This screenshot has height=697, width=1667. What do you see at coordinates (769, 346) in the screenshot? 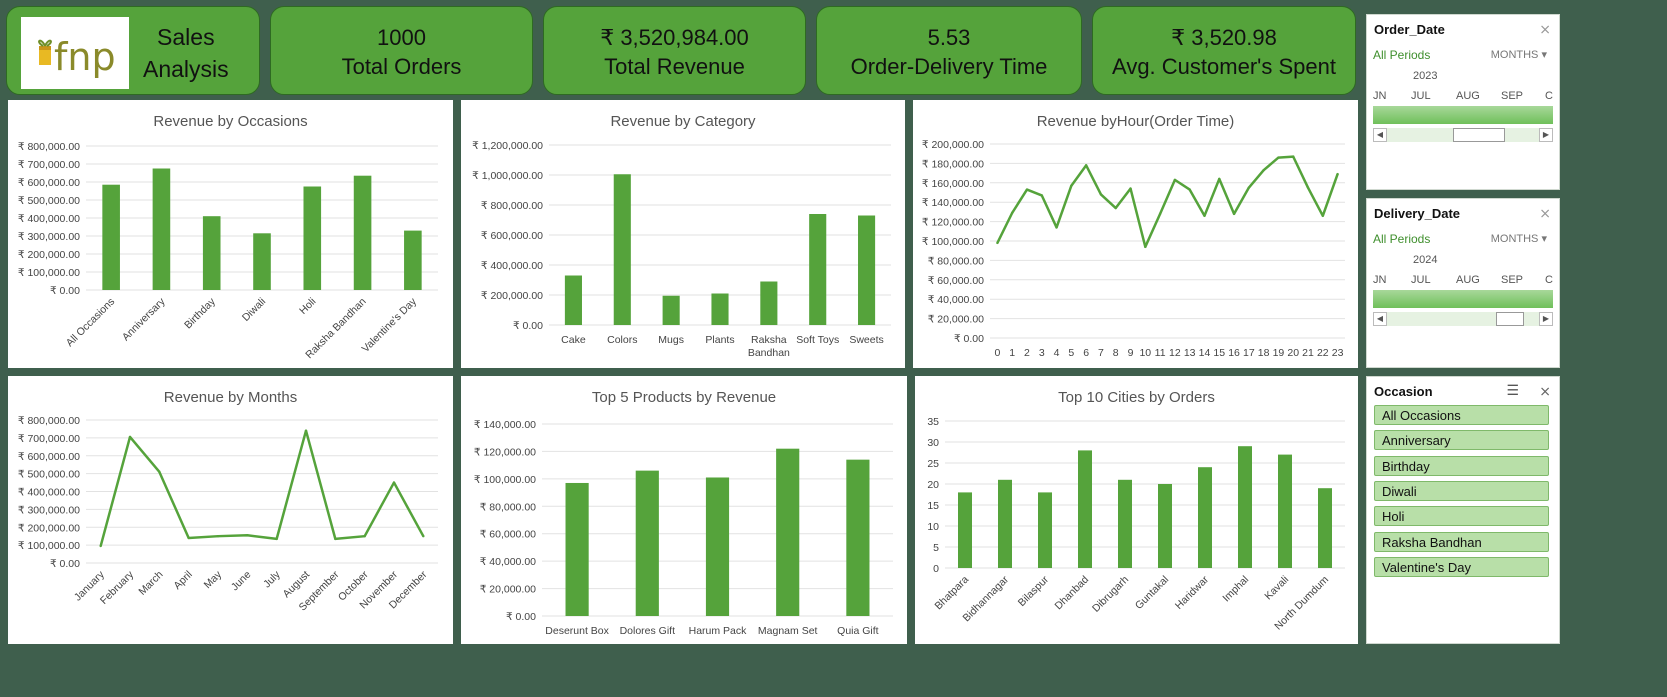
I see `x-tick-label: Raksha Bandhan` at bounding box center [769, 346].